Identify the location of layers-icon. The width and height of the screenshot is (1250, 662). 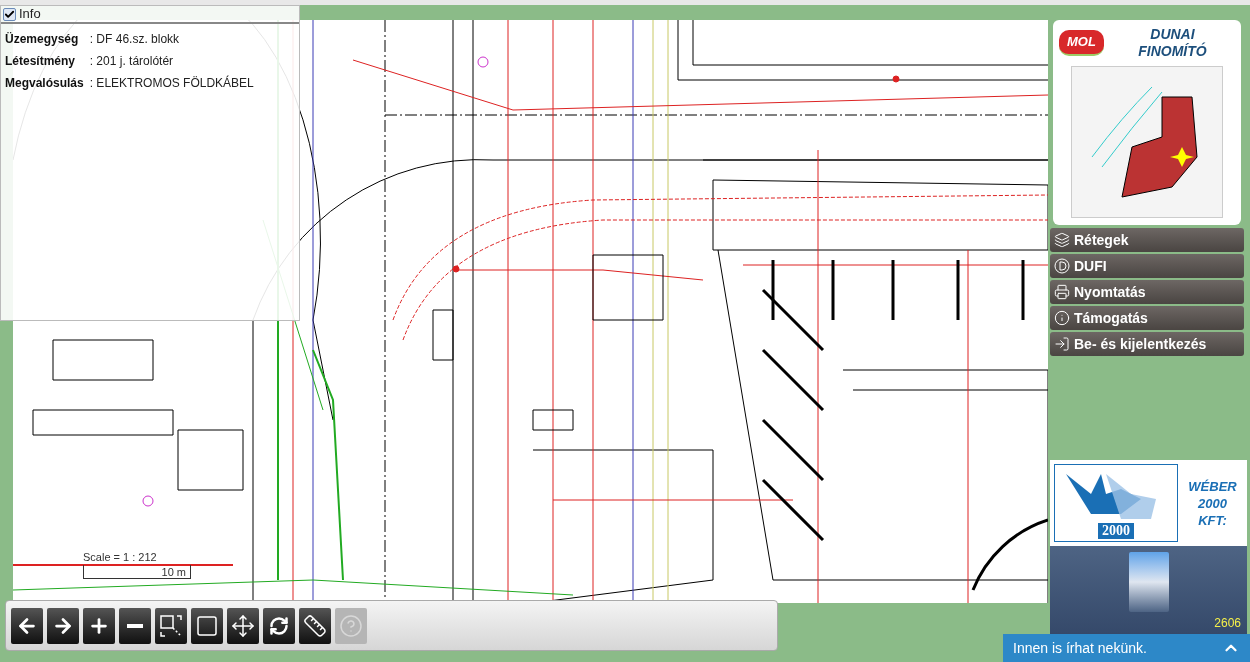
(1062, 240).